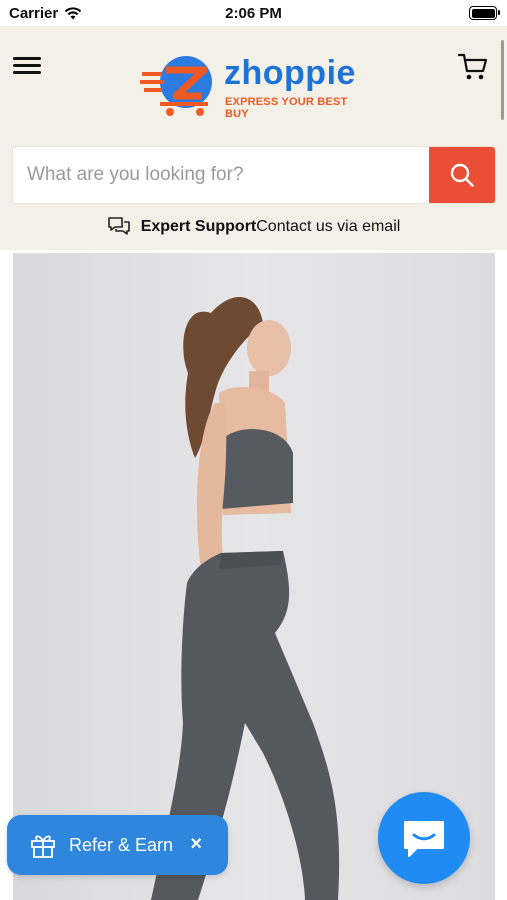 This screenshot has height=900, width=507. I want to click on refer-earn-label: Refer & Earn, so click(121, 844).